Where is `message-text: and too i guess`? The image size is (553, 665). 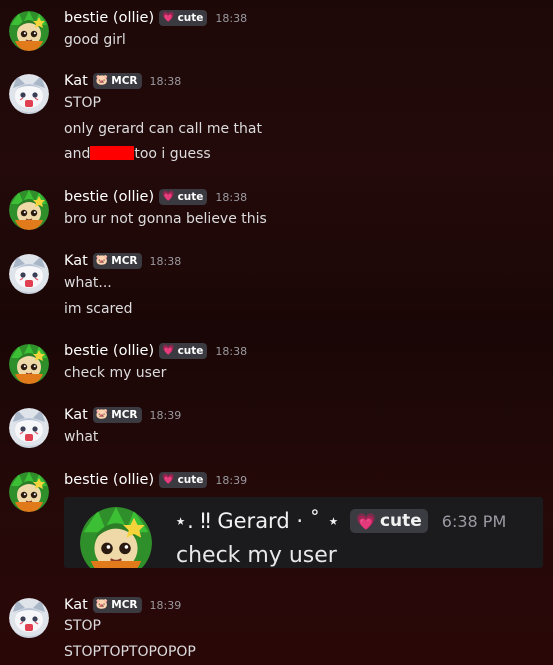 message-text: and too i guess is located at coordinates (137, 154).